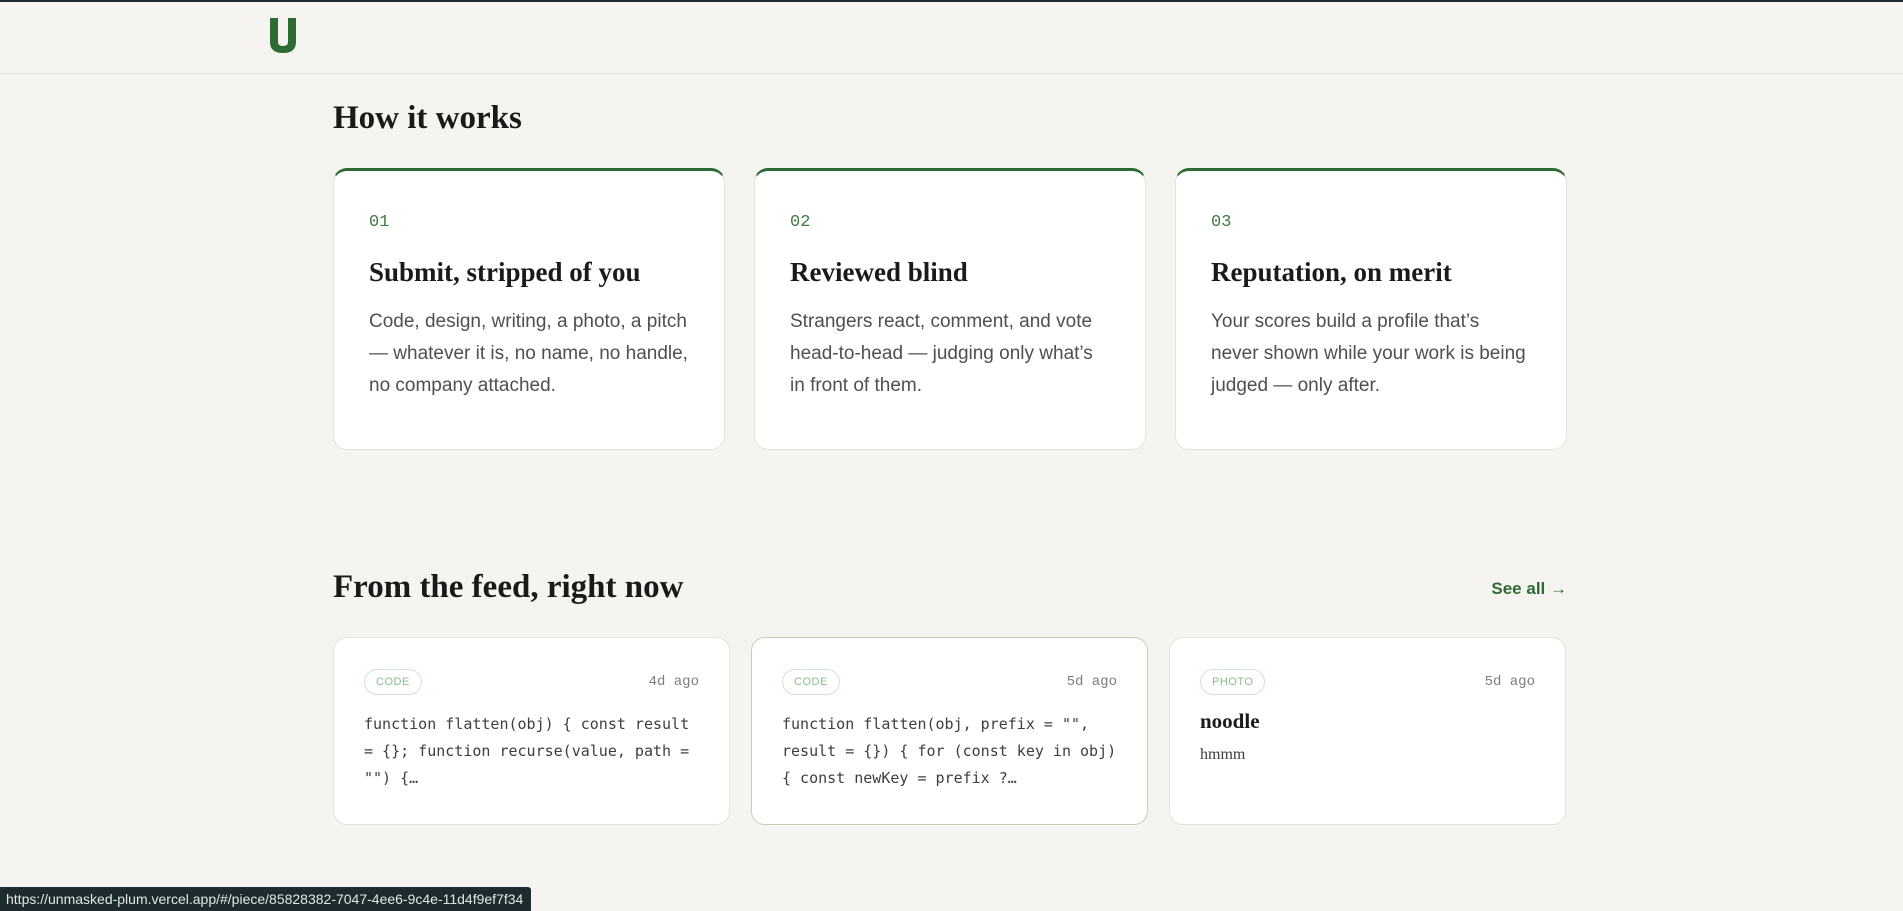  Describe the element at coordinates (508, 587) in the screenshot. I see `feed-heading: From the feed, right now` at that location.